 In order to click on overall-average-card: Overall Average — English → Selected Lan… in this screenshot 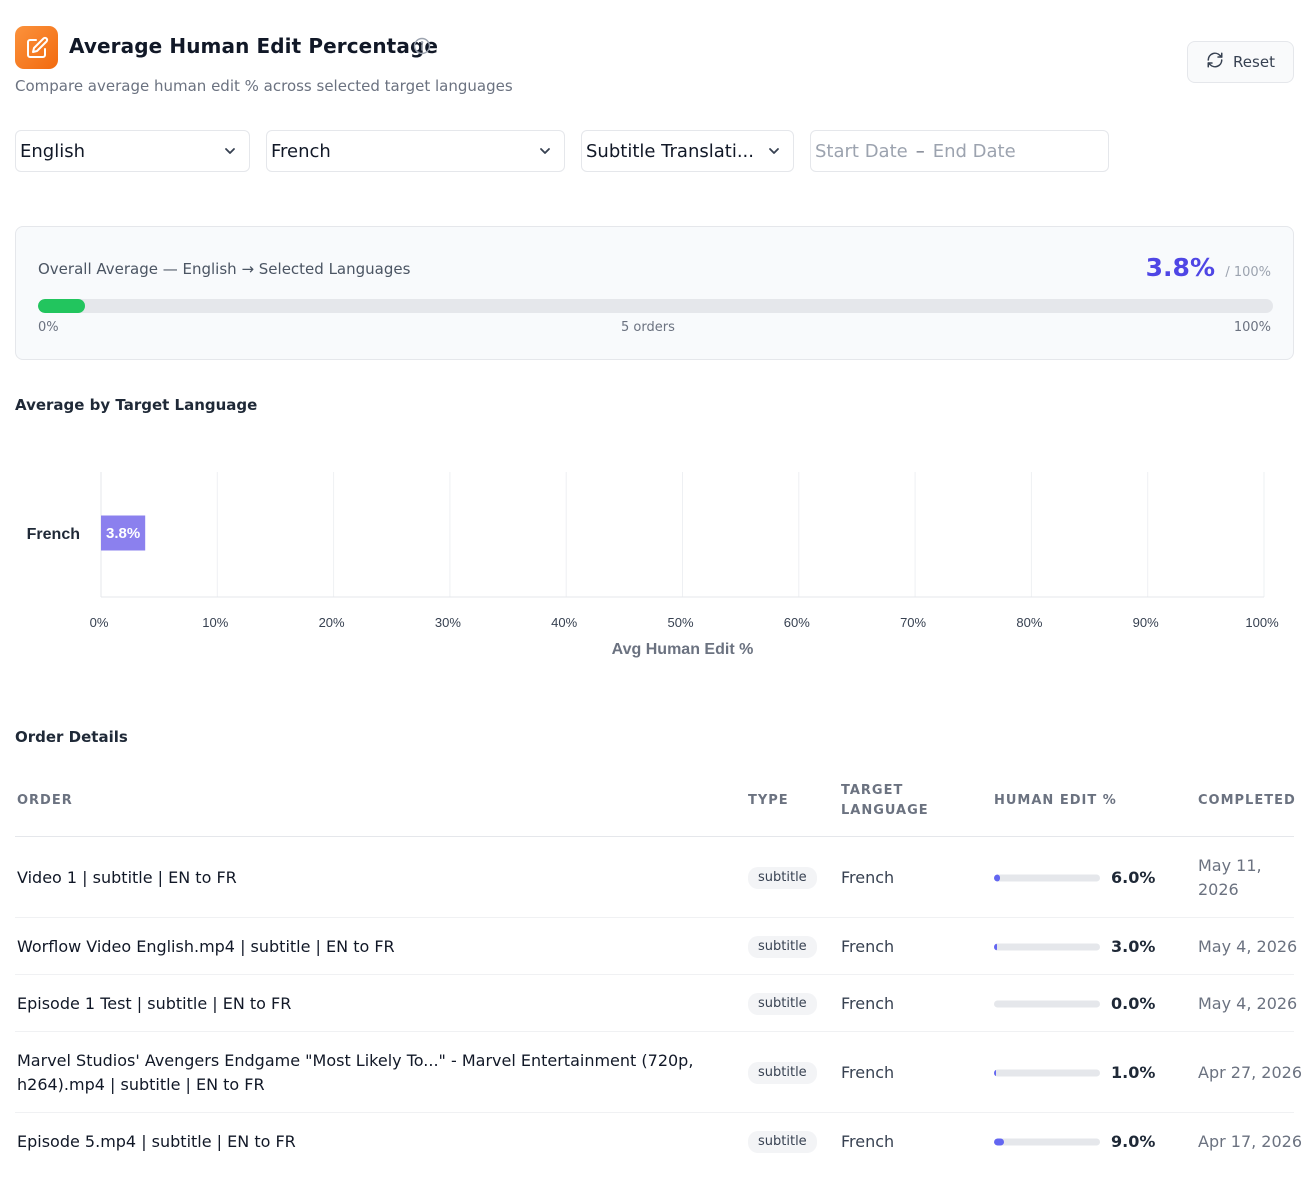, I will do `click(654, 293)`.